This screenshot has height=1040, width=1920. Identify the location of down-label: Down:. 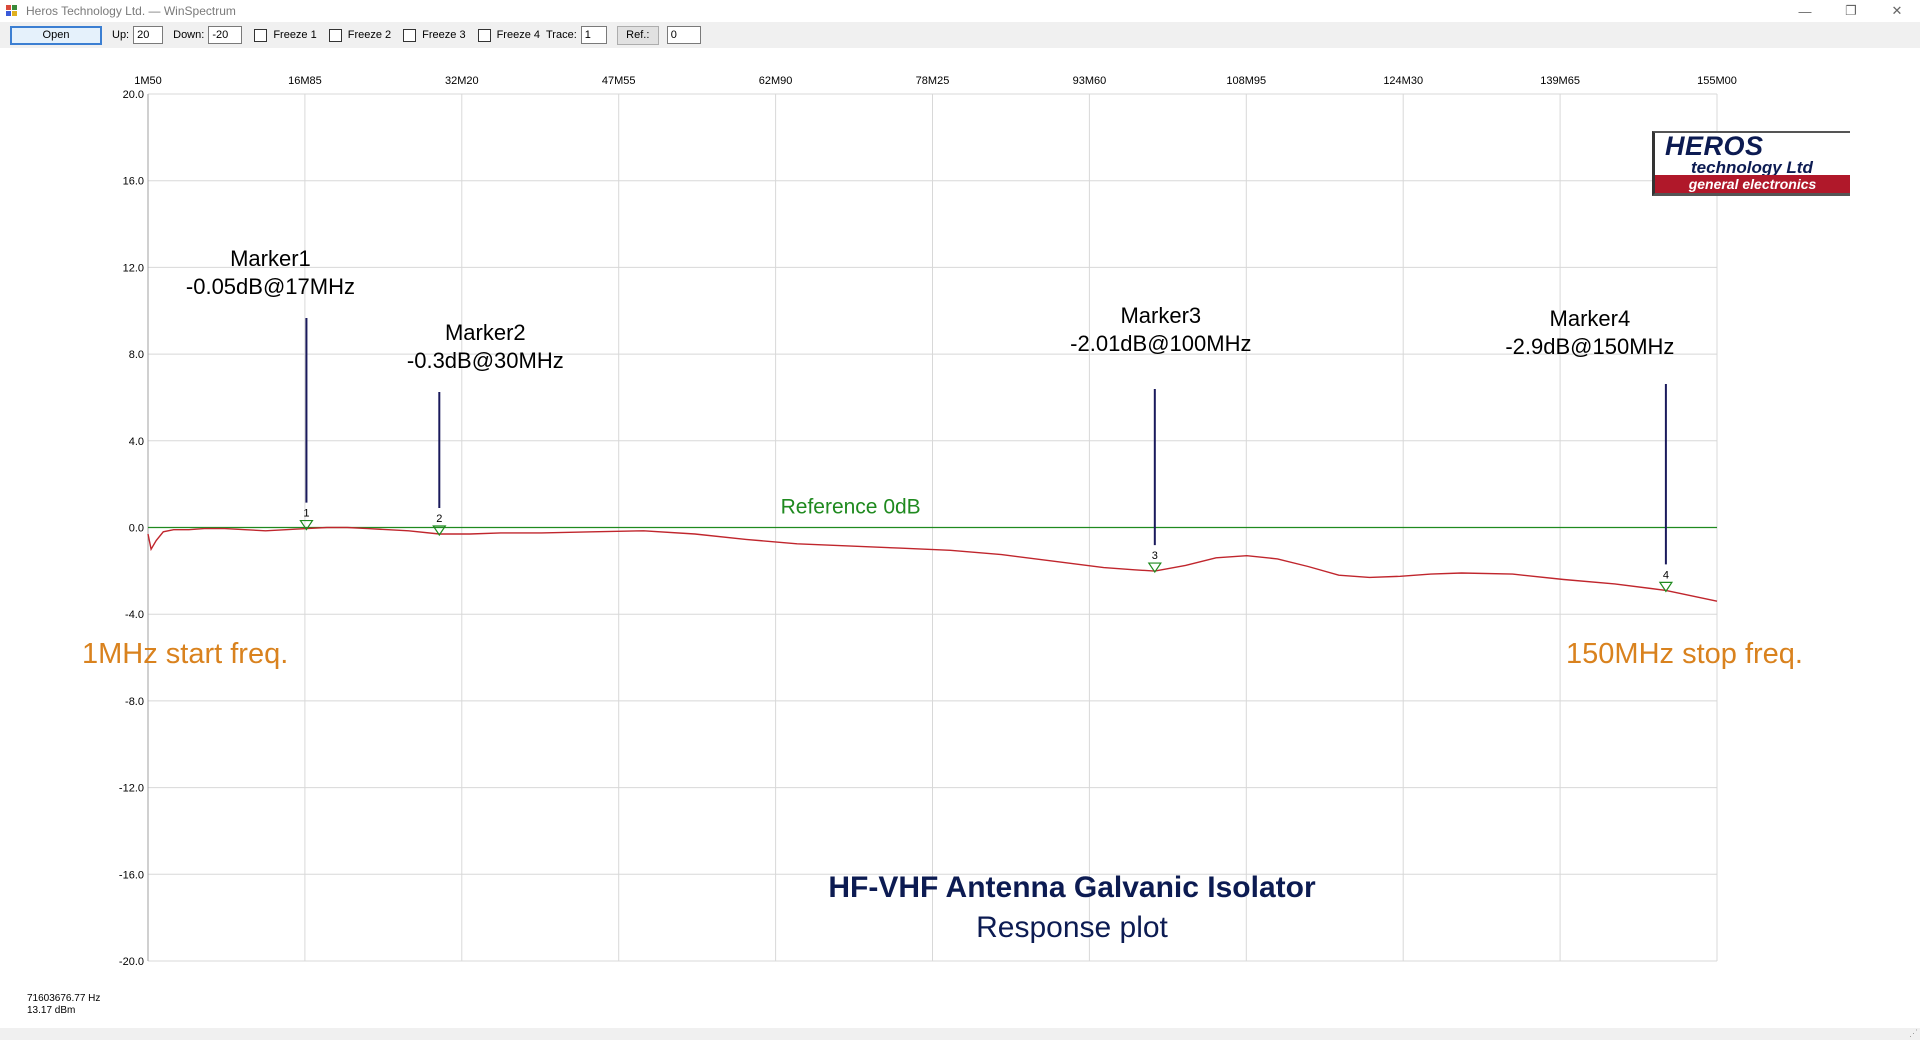
(189, 35).